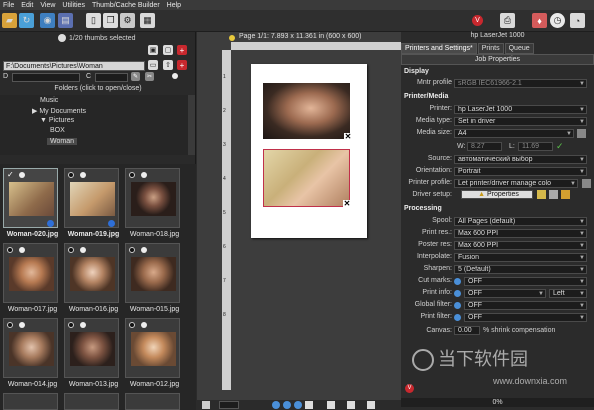 This screenshot has height=410, width=594. I want to click on thumbnail-item: Woman-019.jpg, so click(91, 203).